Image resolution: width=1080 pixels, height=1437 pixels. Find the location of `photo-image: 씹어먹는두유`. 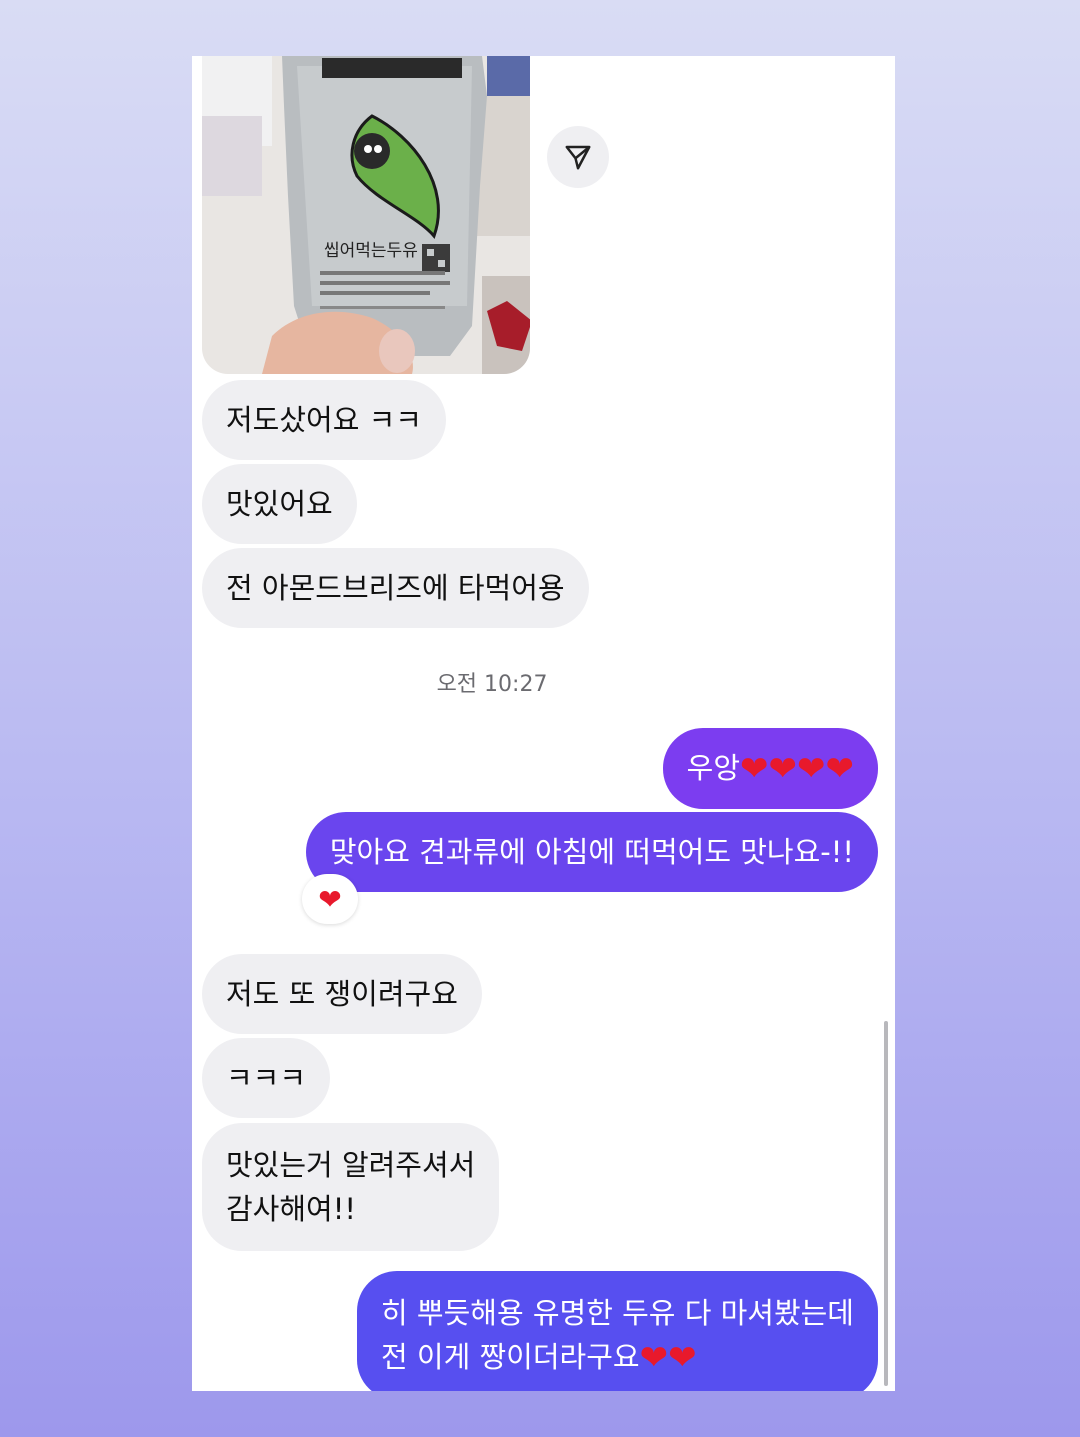

photo-image: 씹어먹는두유 is located at coordinates (366, 215).